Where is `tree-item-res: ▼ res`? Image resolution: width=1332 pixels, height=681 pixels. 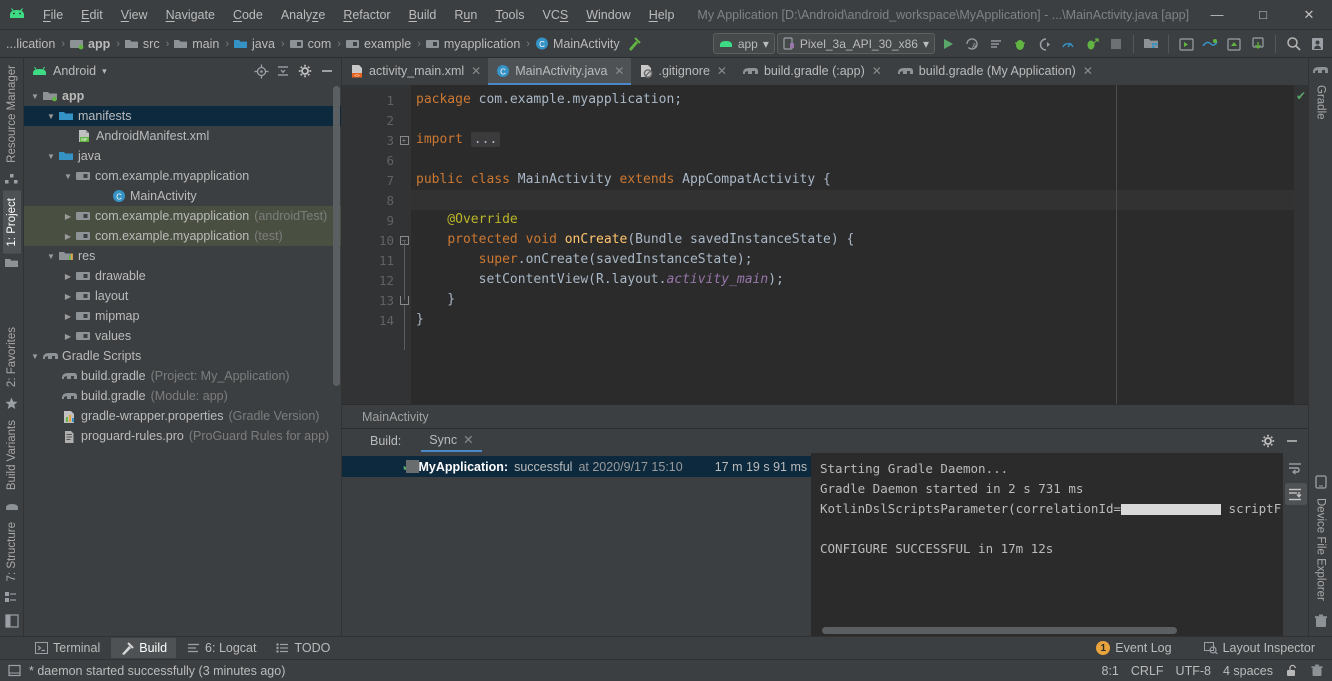
tree-item-res: ▼ res is located at coordinates (182, 256).